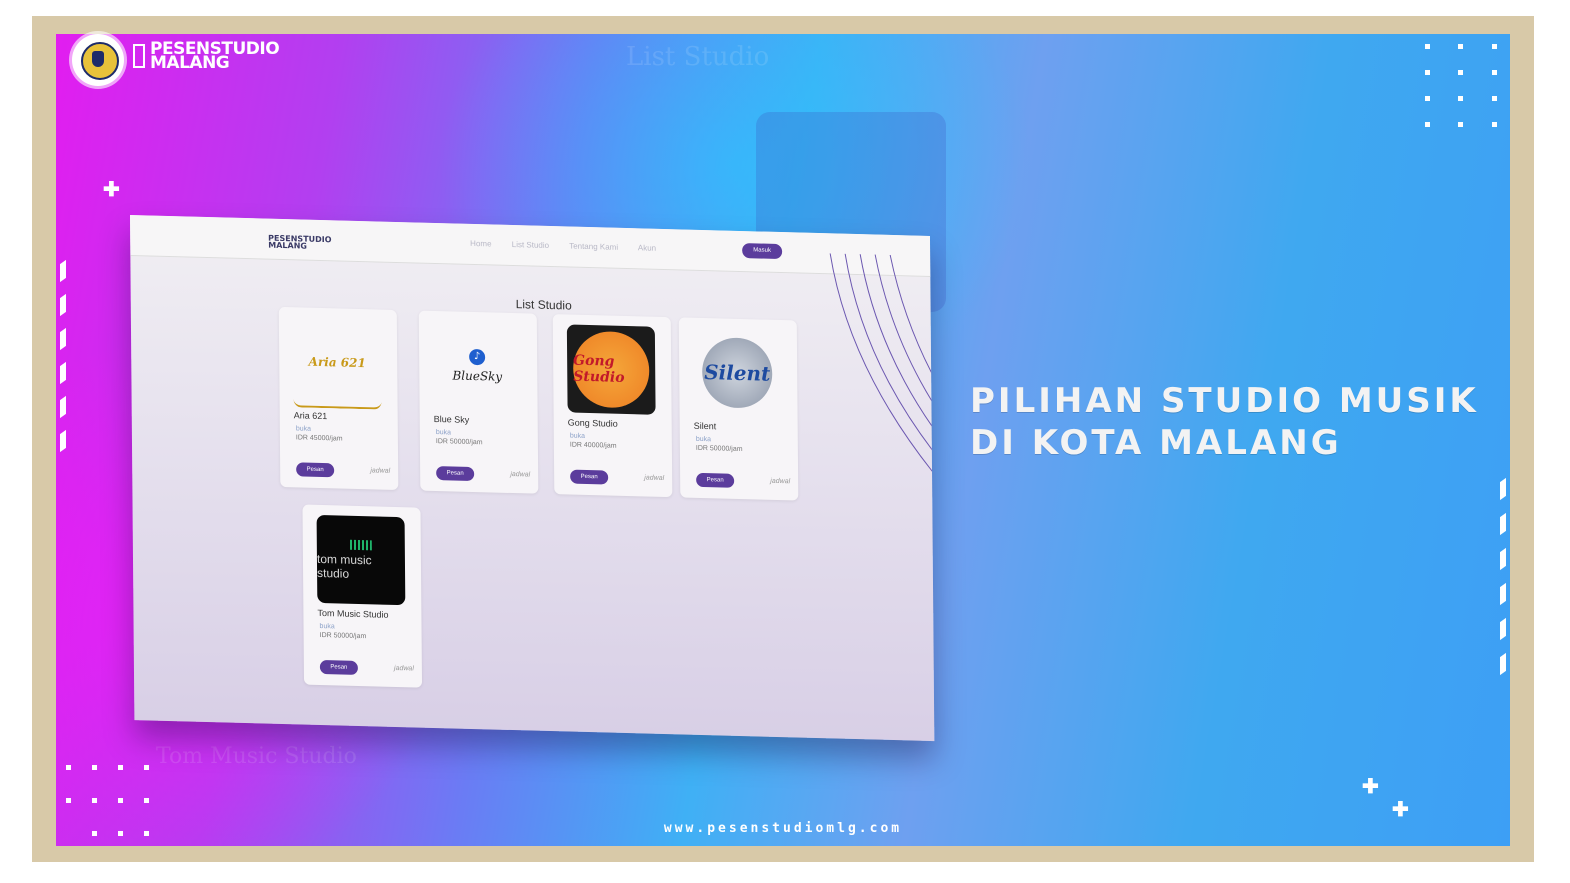 This screenshot has height=883, width=1570. I want to click on studio-name: Tom Music Studio, so click(353, 613).